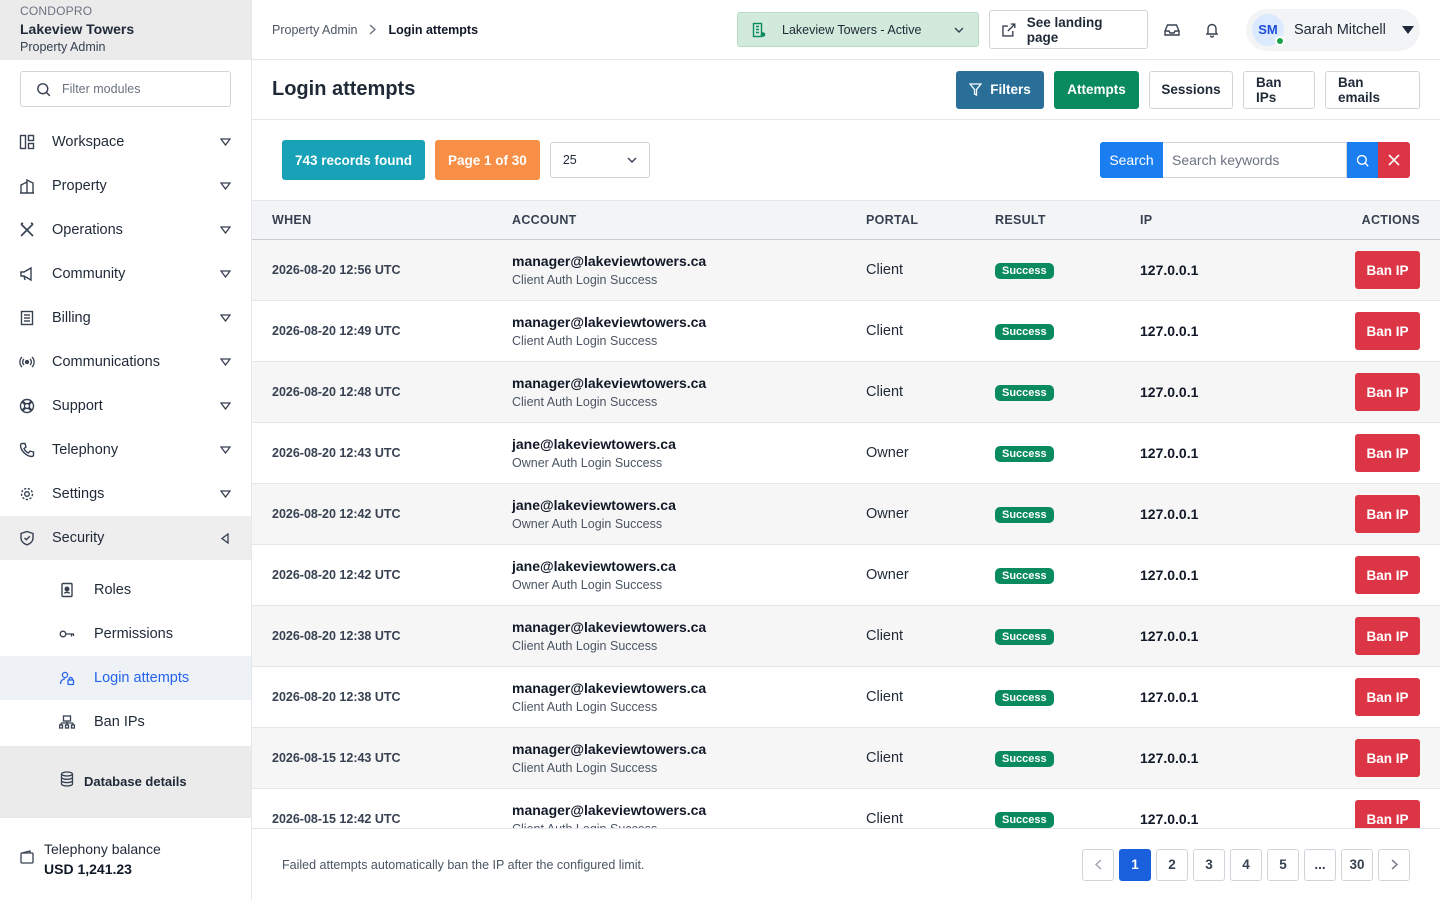 The height and width of the screenshot is (900, 1440). I want to click on sidebar-item-settings: Settings, so click(125, 494).